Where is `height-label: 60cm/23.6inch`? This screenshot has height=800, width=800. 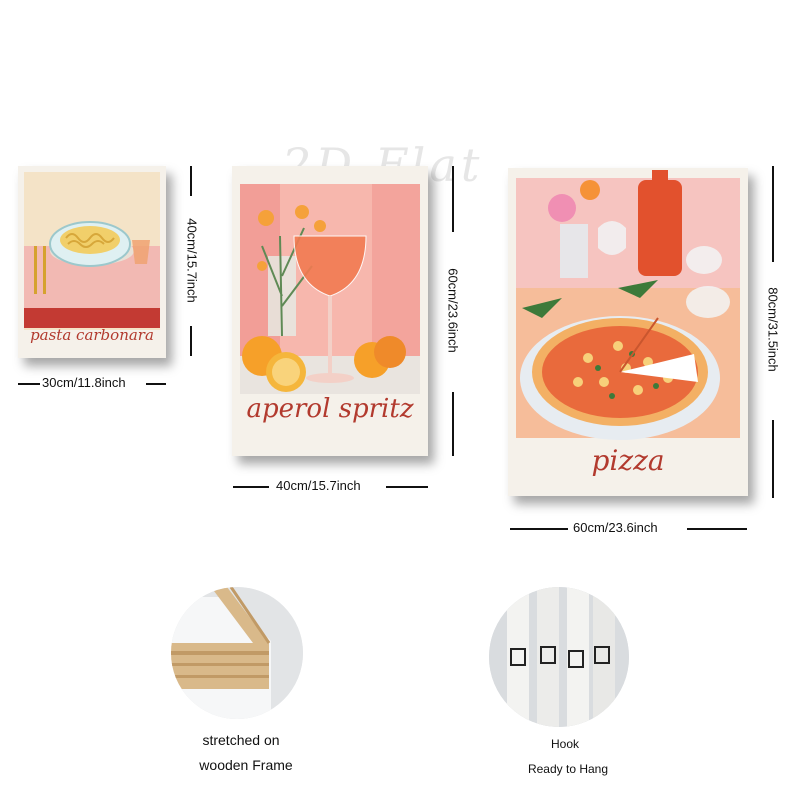 height-label: 60cm/23.6inch is located at coordinates (453, 310).